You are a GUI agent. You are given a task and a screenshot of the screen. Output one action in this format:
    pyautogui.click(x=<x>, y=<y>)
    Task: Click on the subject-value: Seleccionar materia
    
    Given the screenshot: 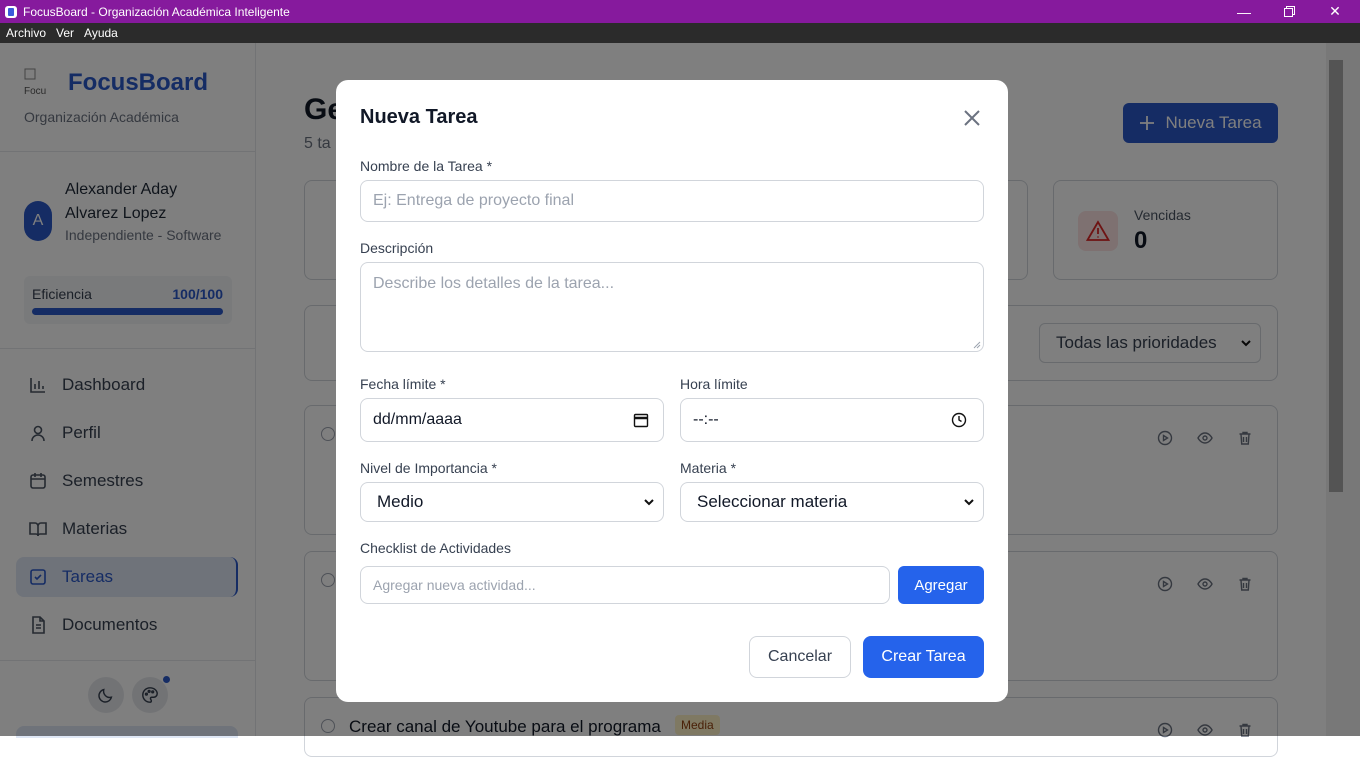 What is the action you would take?
    pyautogui.click(x=772, y=501)
    